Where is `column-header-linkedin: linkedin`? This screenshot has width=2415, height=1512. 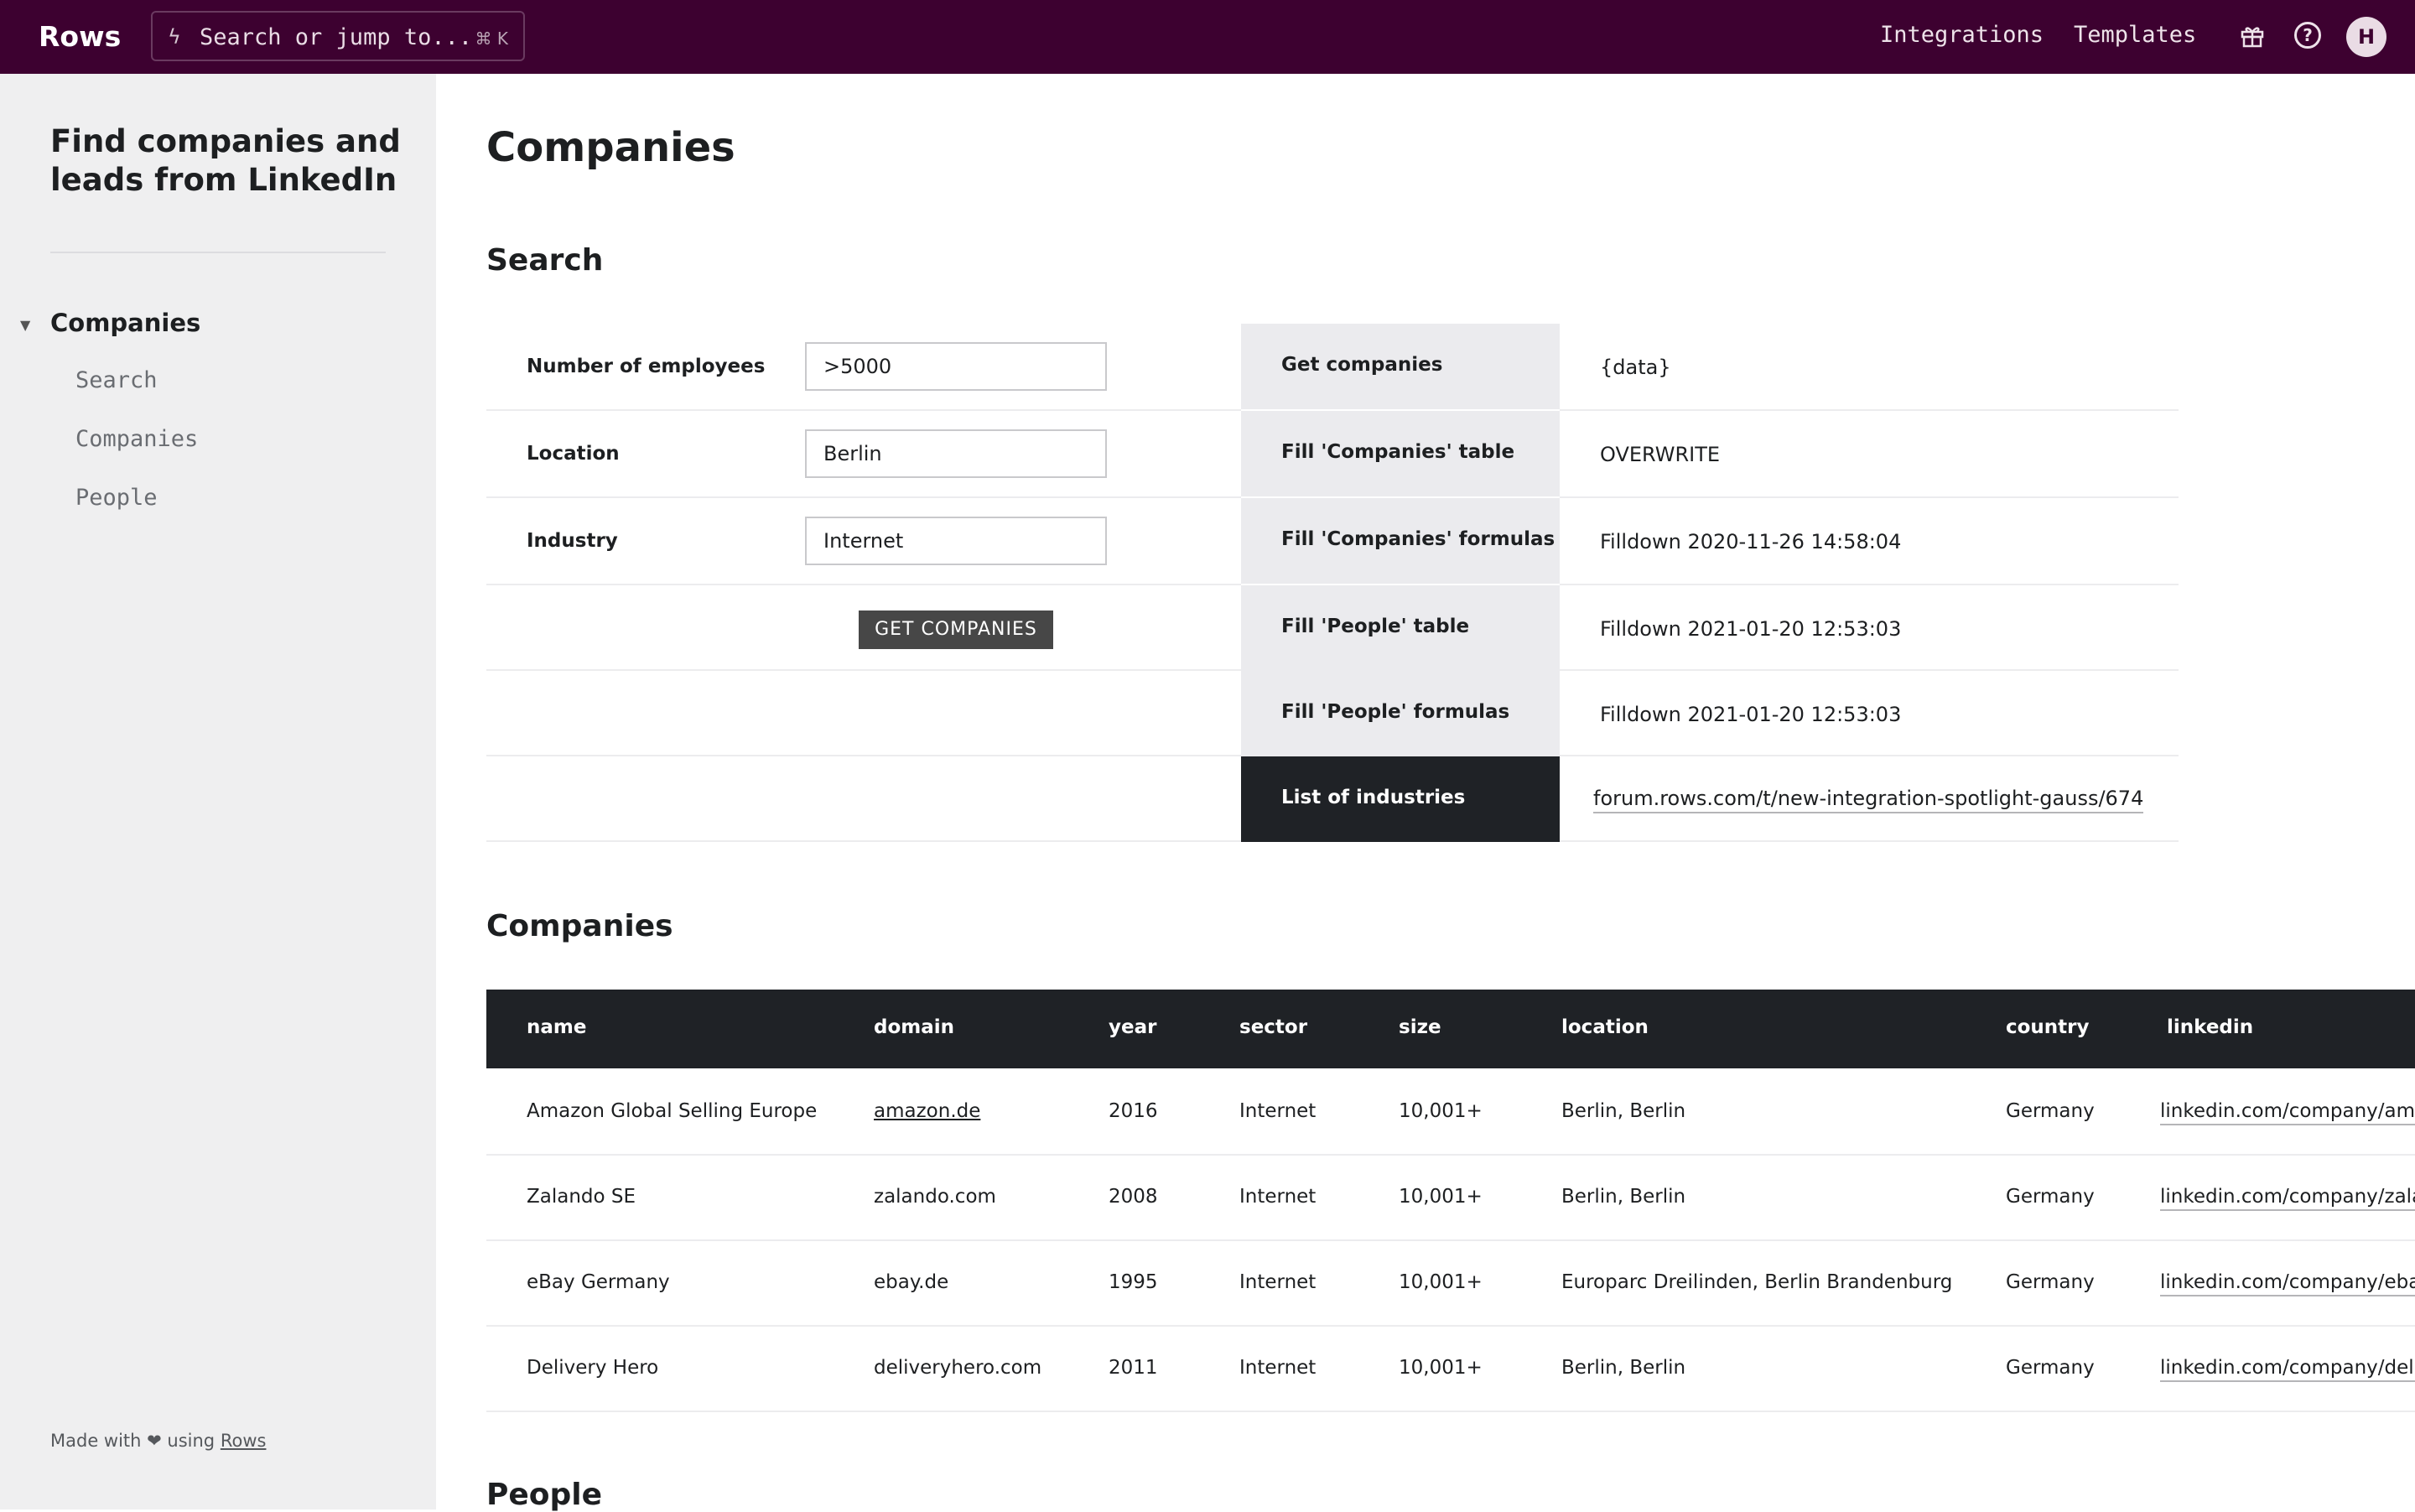 column-header-linkedin: linkedin is located at coordinates (2210, 1027).